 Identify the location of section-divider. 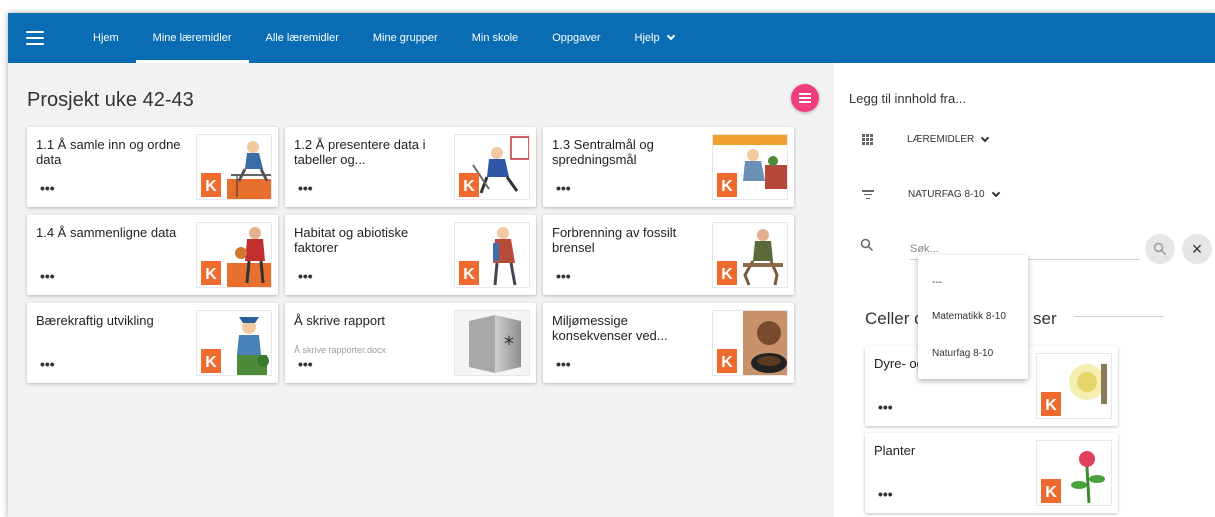
(1119, 316).